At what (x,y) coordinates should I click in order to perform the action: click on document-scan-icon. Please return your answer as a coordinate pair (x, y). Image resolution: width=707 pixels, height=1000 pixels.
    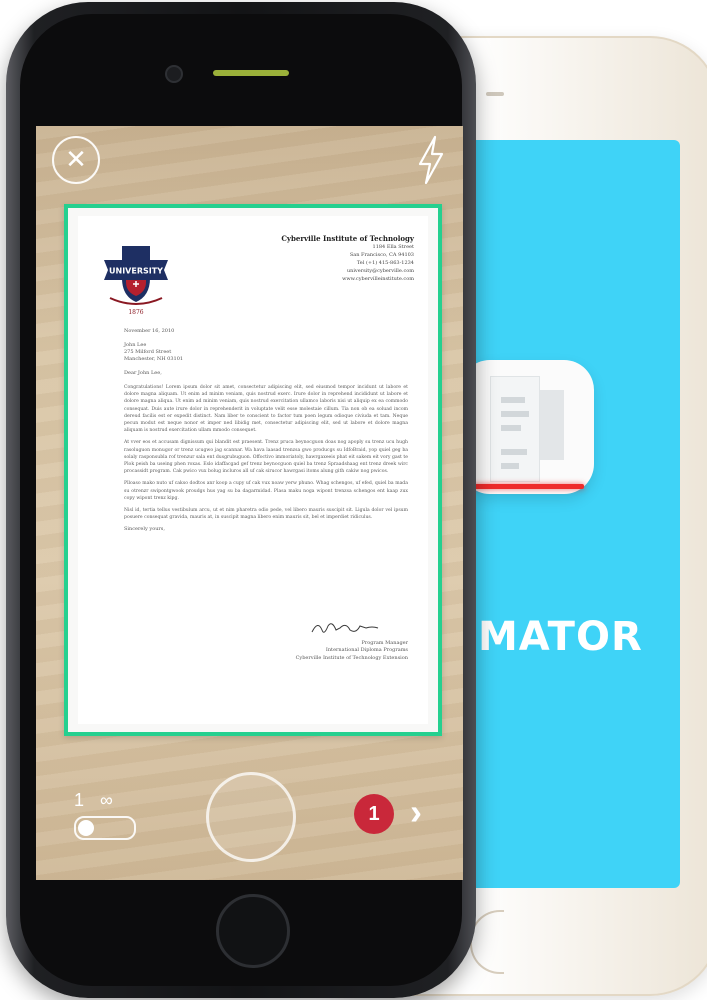
    Looking at the image, I should click on (532, 427).